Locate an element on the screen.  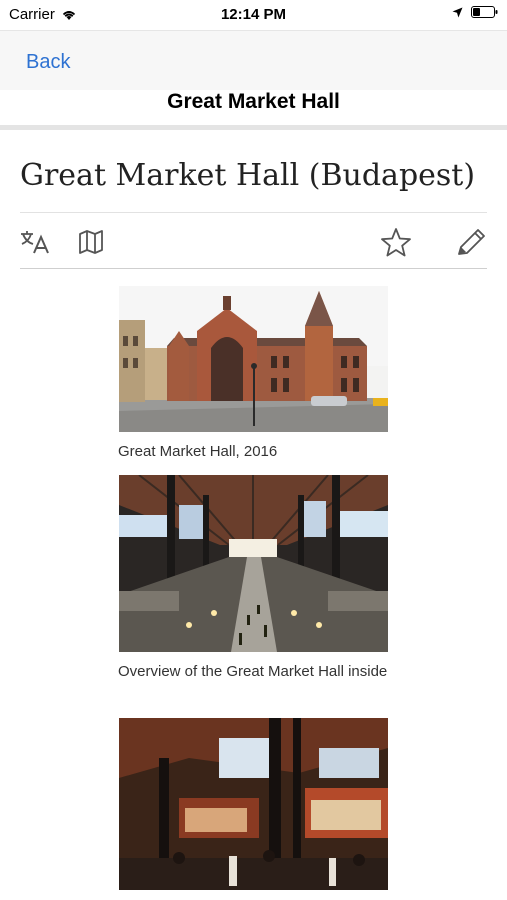
battery-icon is located at coordinates (484, 12).